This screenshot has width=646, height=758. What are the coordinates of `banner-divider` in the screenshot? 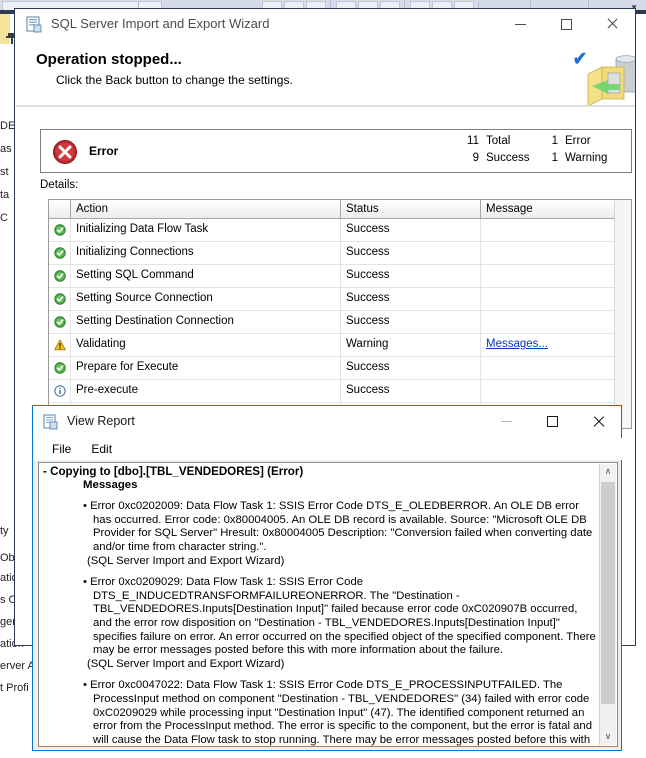 It's located at (325, 106).